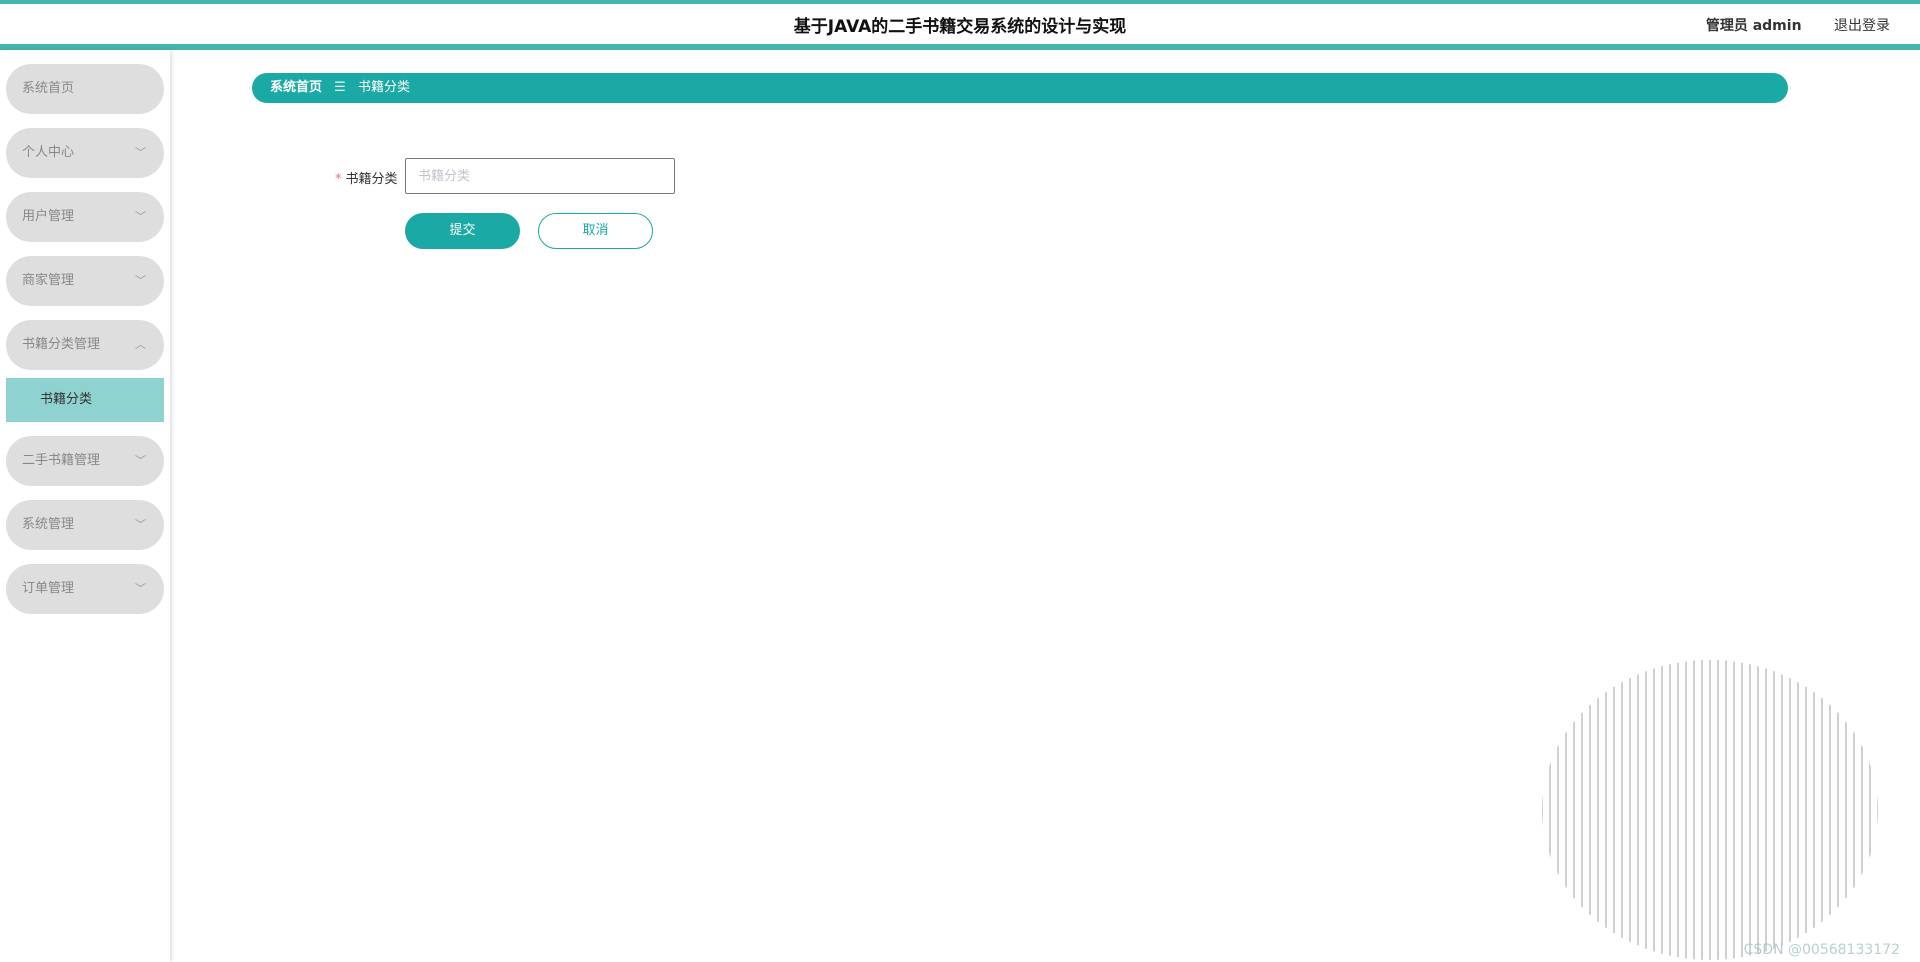 The image size is (1920, 962). Describe the element at coordinates (462, 231) in the screenshot. I see `submit-button: 提交` at that location.